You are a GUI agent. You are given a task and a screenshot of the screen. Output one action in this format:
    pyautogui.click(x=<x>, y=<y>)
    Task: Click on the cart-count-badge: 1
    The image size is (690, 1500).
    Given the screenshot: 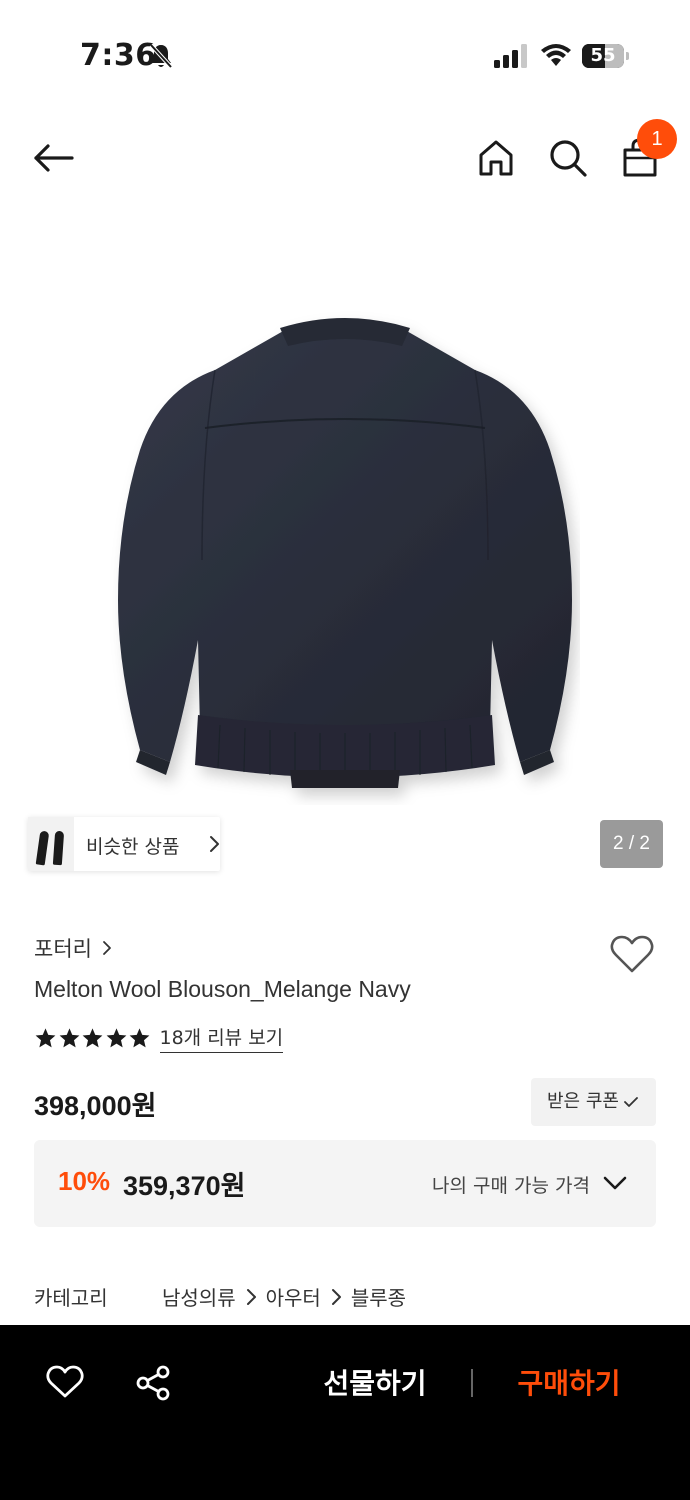 What is the action you would take?
    pyautogui.click(x=657, y=139)
    